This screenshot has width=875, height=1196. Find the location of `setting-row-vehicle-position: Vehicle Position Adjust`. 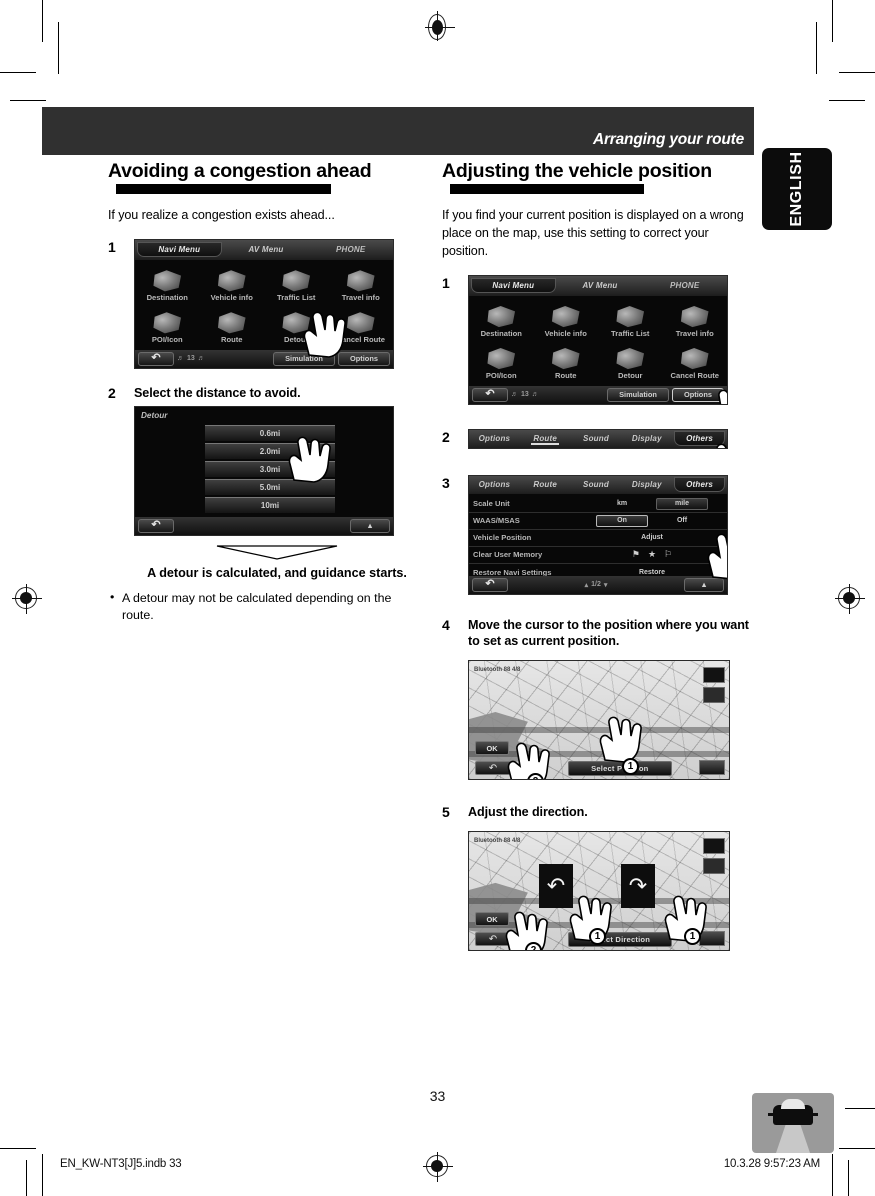

setting-row-vehicle-position: Vehicle Position Adjust is located at coordinates (598, 538).